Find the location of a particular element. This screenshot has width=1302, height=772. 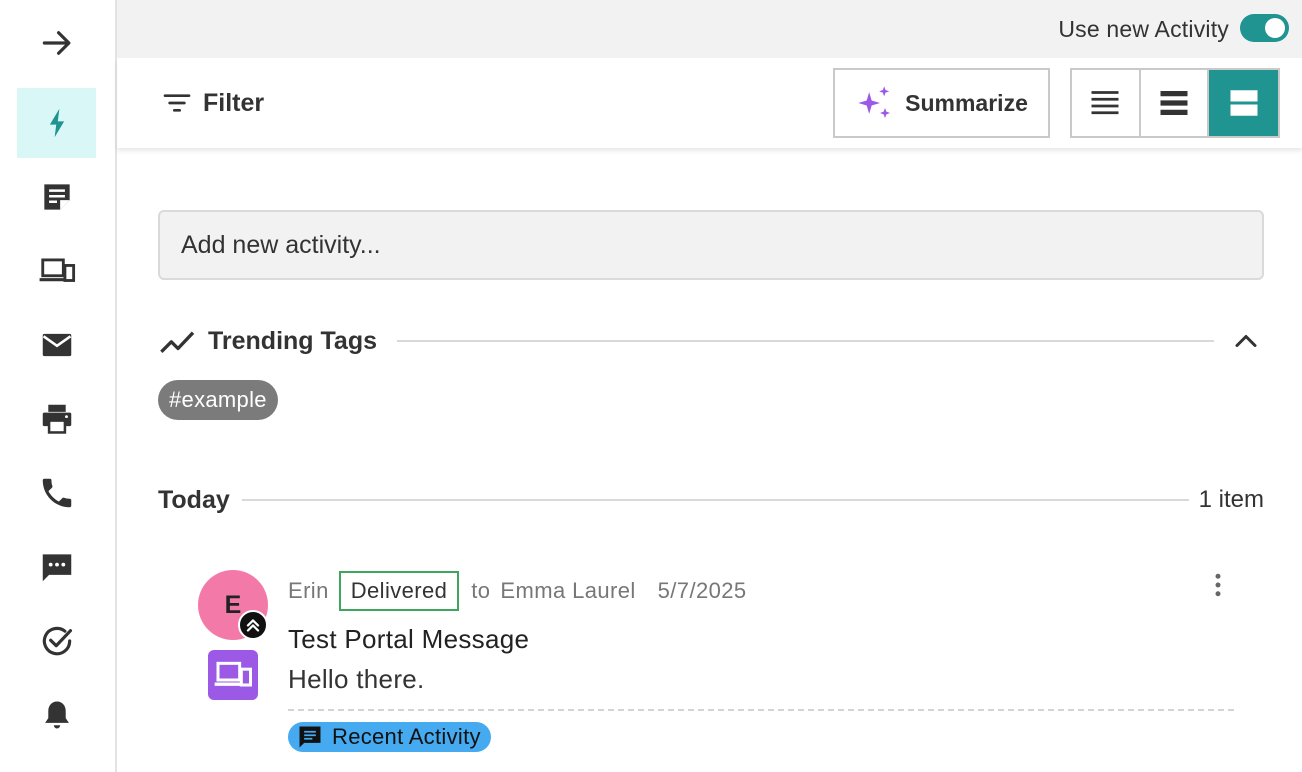

recipient-name: Emma Laurel is located at coordinates (568, 590).